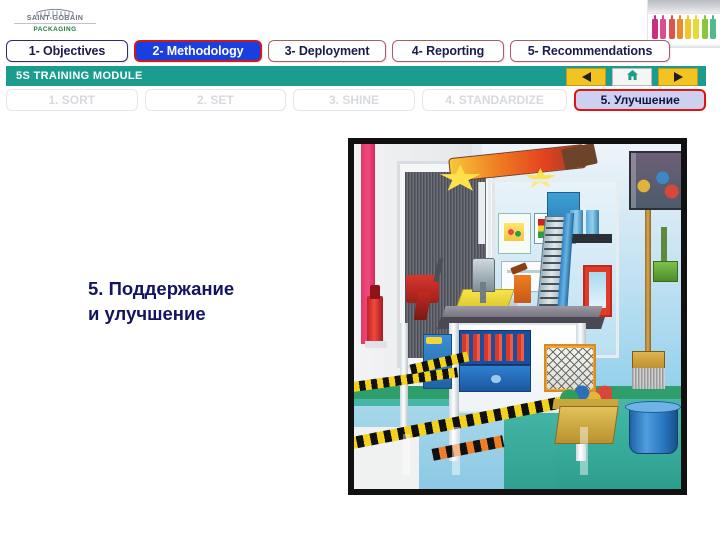  Describe the element at coordinates (684, 6) in the screenshot. I see `photo-shelf` at that location.